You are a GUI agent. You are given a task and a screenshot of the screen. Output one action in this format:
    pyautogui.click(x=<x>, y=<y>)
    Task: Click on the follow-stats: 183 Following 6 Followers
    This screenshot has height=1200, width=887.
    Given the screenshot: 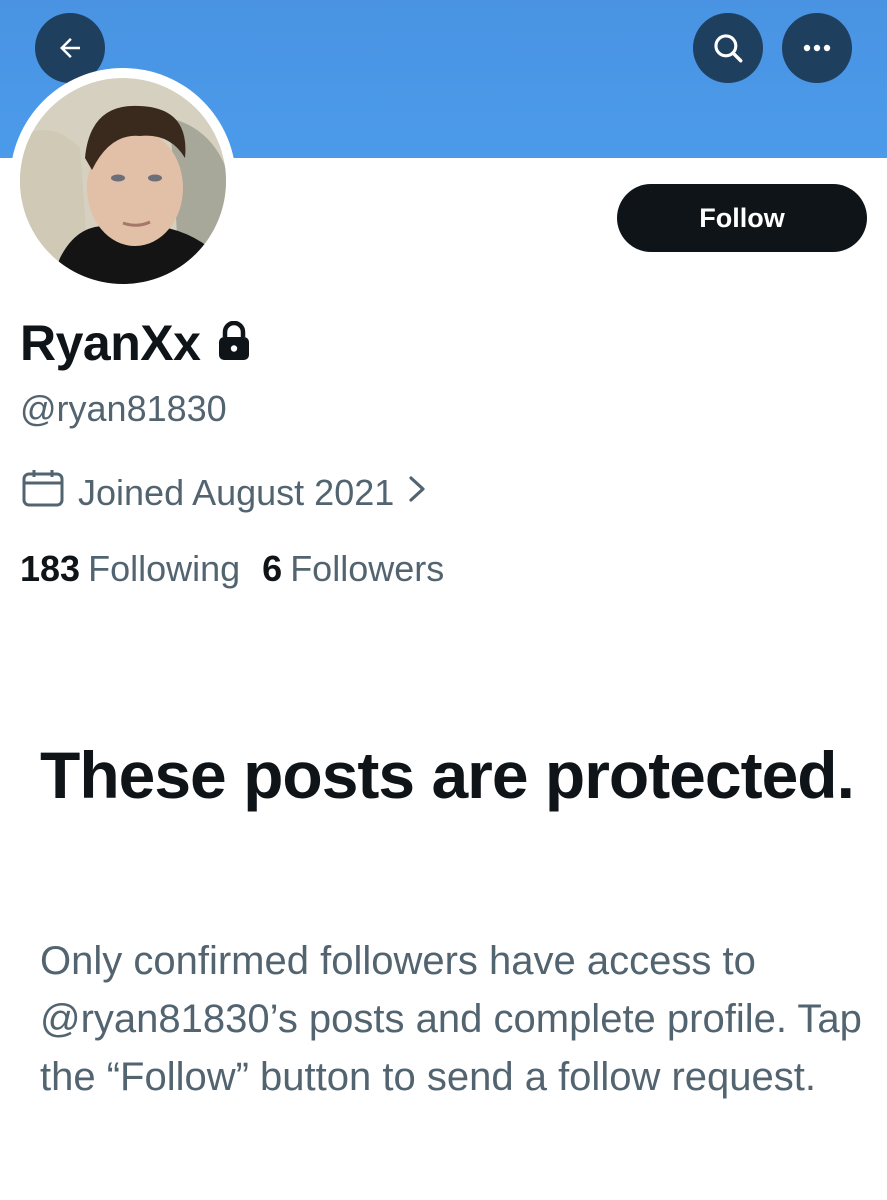 What is the action you would take?
    pyautogui.click(x=232, y=569)
    